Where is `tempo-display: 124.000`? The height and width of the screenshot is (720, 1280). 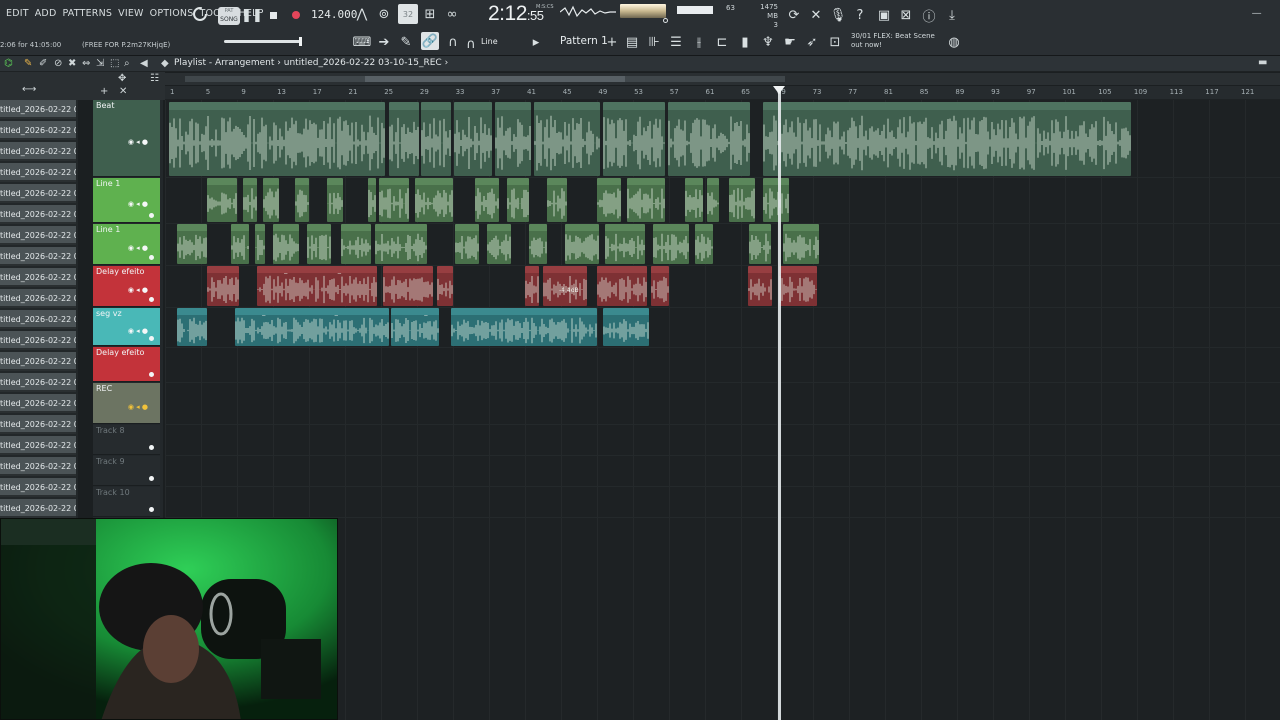 tempo-display: 124.000 is located at coordinates (334, 14).